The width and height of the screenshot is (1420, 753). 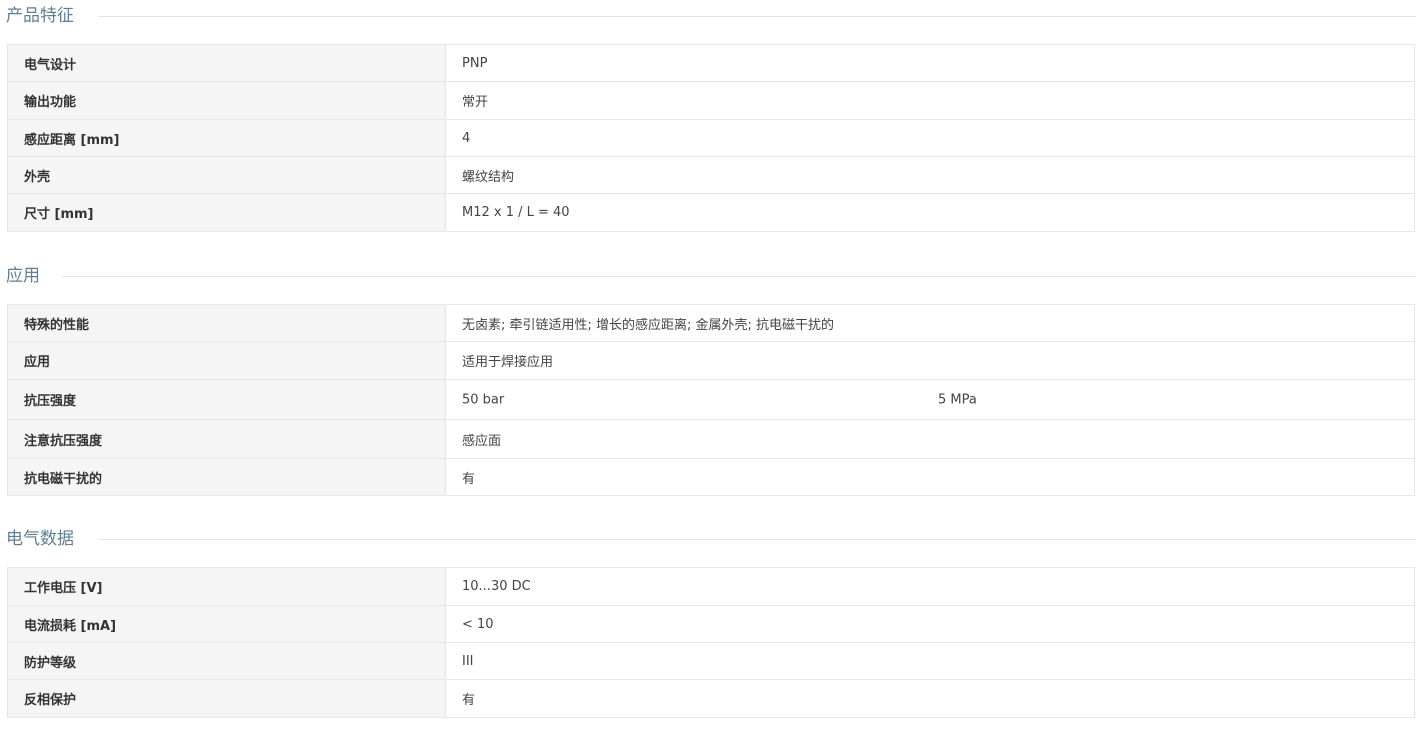 I want to click on section-title: 电气数据, so click(x=40, y=539).